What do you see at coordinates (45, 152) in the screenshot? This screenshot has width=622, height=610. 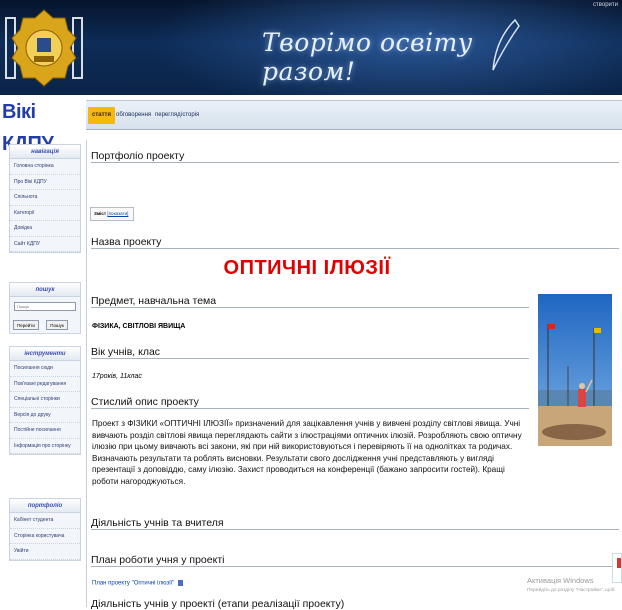 I see `navigation-title: навігація` at bounding box center [45, 152].